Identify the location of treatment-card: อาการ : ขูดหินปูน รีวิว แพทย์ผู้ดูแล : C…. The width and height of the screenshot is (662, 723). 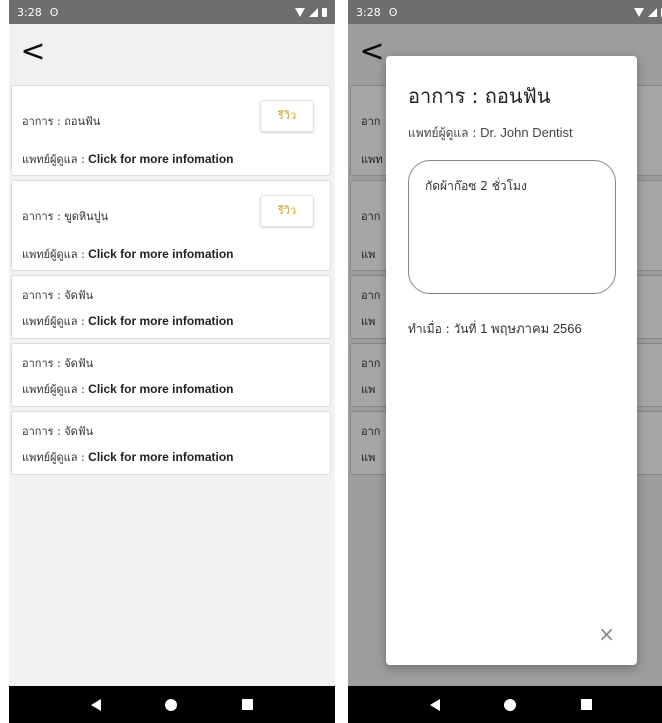
(171, 225).